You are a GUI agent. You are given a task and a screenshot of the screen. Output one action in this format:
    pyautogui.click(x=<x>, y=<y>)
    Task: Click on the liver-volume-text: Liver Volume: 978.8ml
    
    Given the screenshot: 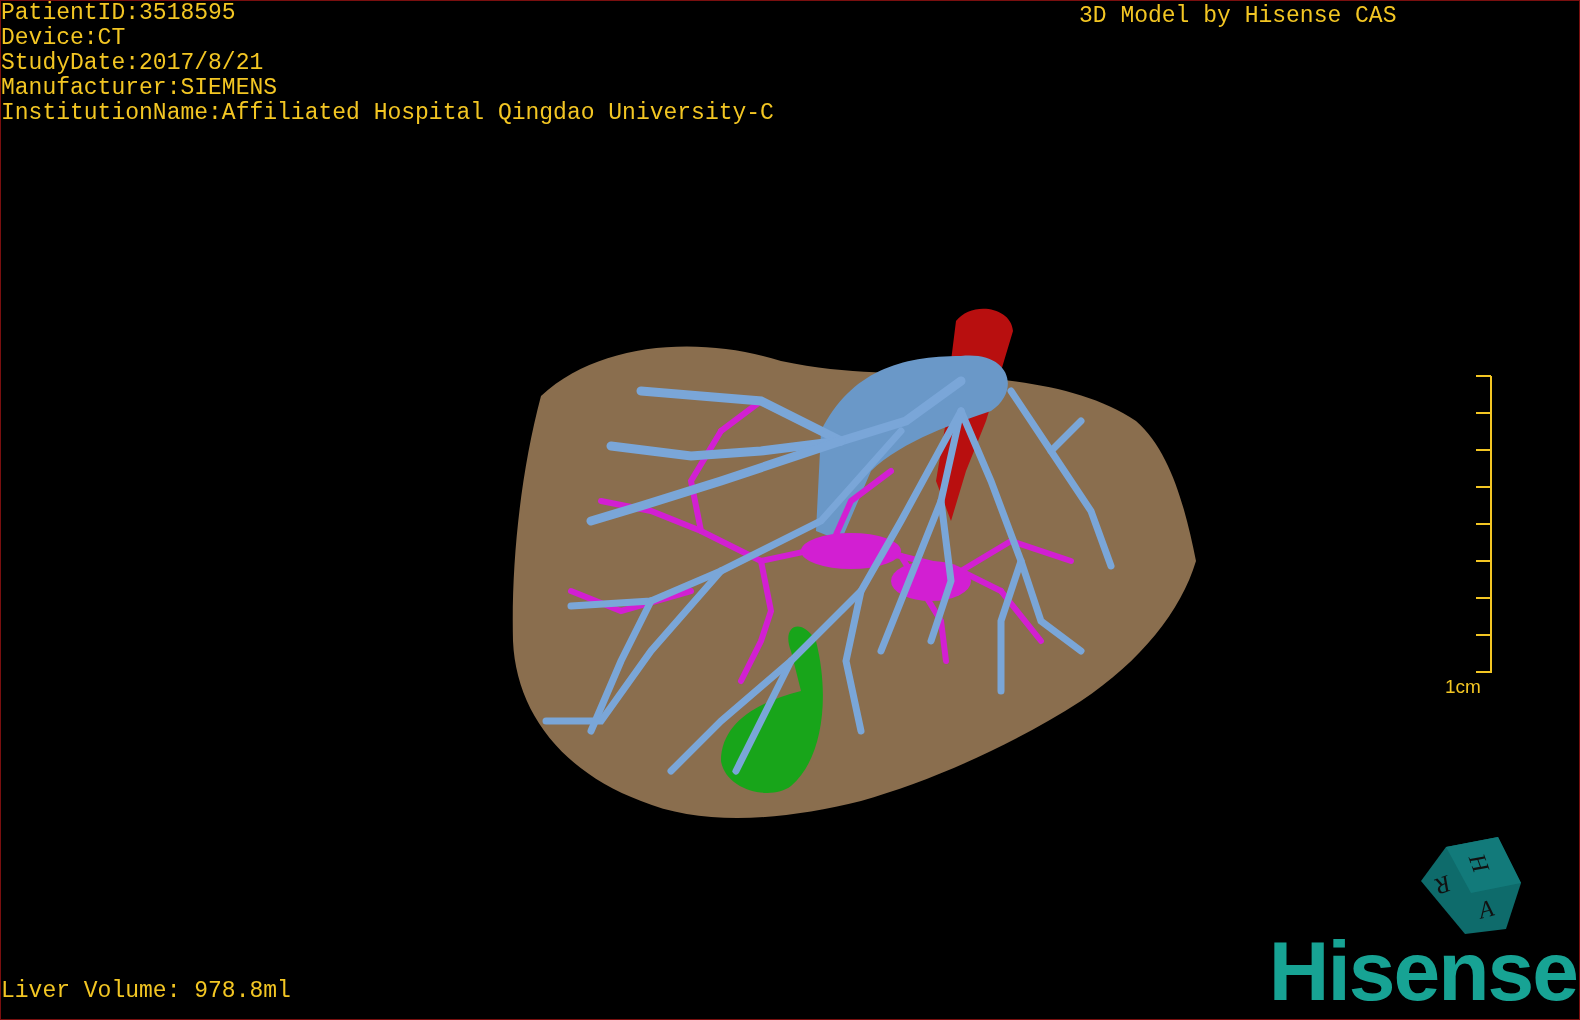 What is the action you would take?
    pyautogui.click(x=146, y=991)
    